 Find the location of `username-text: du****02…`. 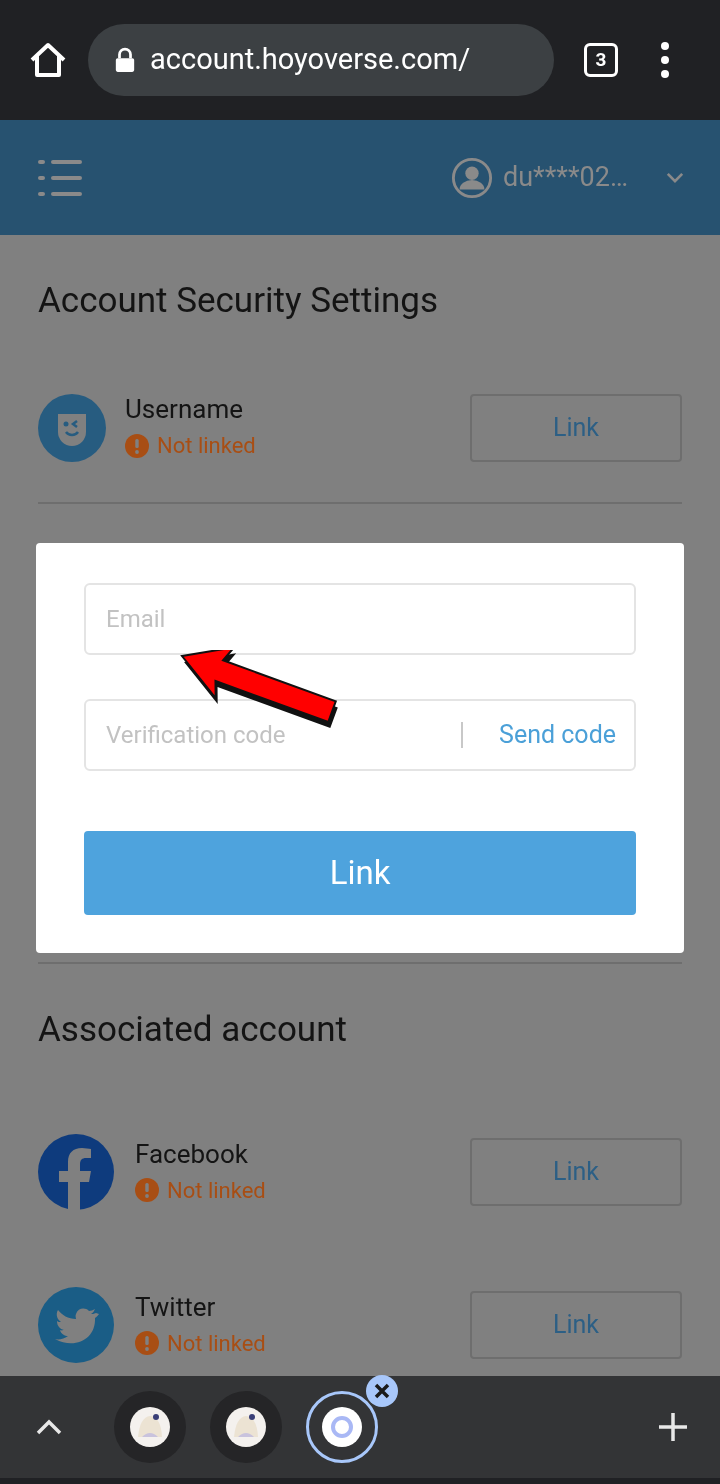

username-text: du****02… is located at coordinates (565, 177).